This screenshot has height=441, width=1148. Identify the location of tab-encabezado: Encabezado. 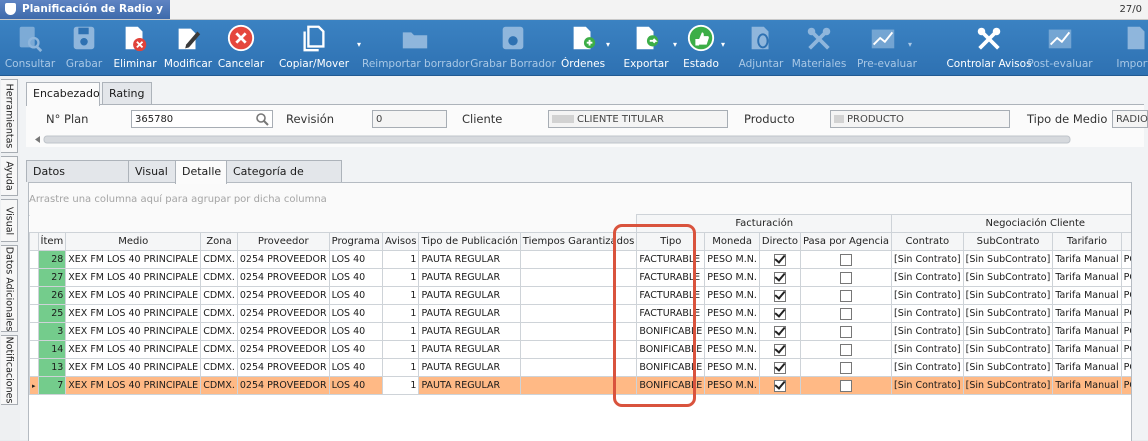
(63, 94).